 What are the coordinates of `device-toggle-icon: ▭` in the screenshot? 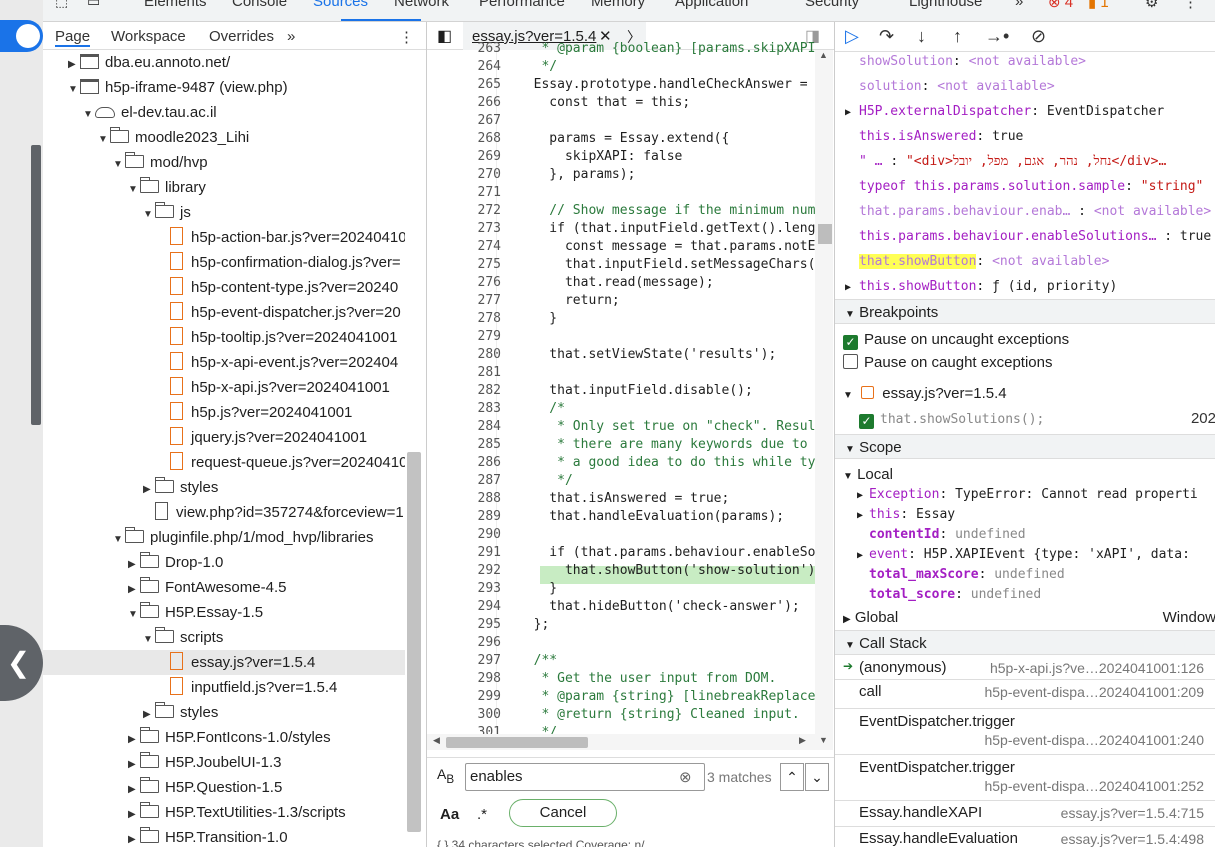 It's located at (93, 5).